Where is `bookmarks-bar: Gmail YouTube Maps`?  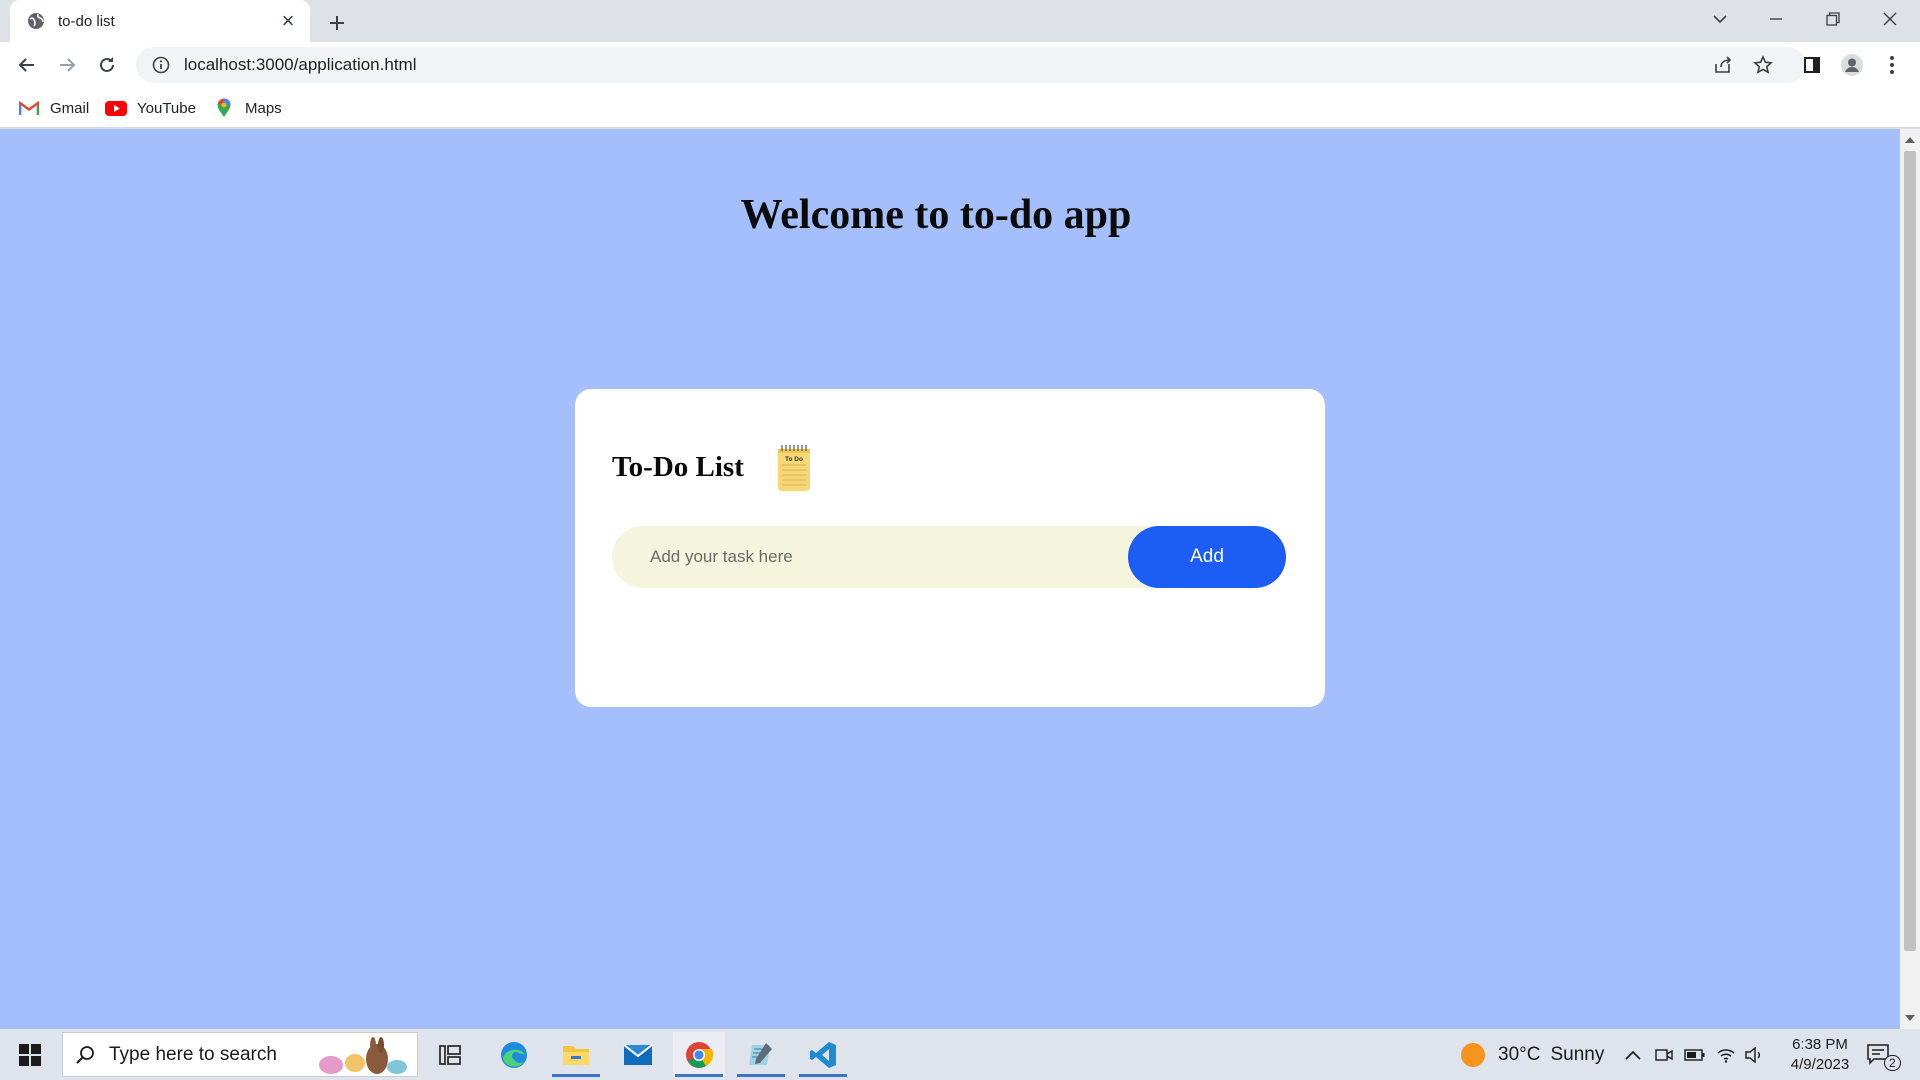
bookmarks-bar: Gmail YouTube Maps is located at coordinates (960, 108).